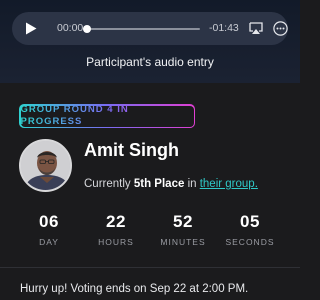 Image resolution: width=320 pixels, height=300 pixels. Describe the element at coordinates (49, 242) in the screenshot. I see `countdown-days-label: DAY` at that location.